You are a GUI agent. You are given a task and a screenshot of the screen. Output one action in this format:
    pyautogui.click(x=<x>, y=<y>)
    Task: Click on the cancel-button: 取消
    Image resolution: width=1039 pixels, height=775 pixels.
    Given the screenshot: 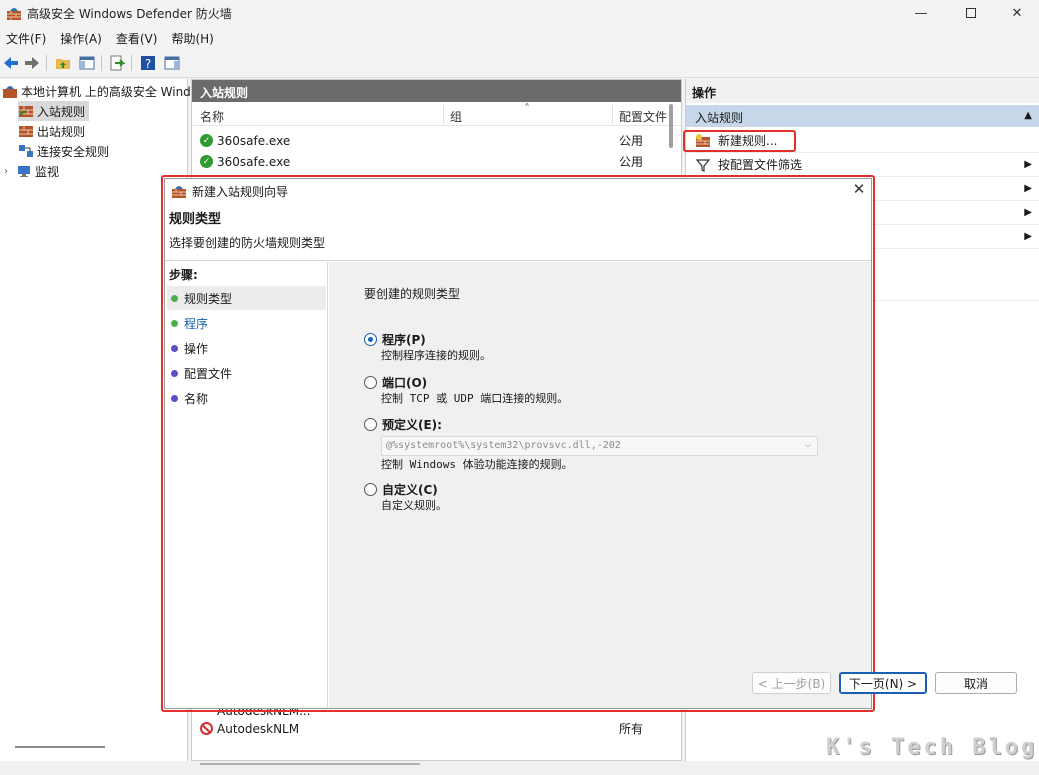 What is the action you would take?
    pyautogui.click(x=976, y=683)
    